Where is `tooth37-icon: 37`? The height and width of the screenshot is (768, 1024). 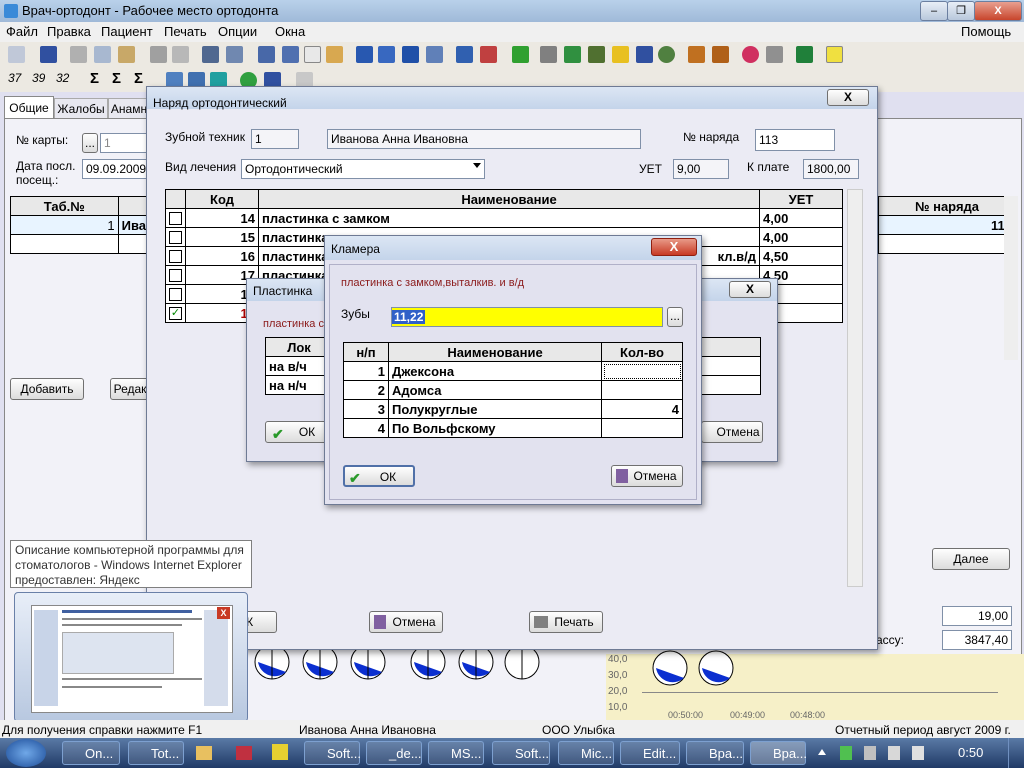
tooth37-icon: 37 is located at coordinates (14, 78).